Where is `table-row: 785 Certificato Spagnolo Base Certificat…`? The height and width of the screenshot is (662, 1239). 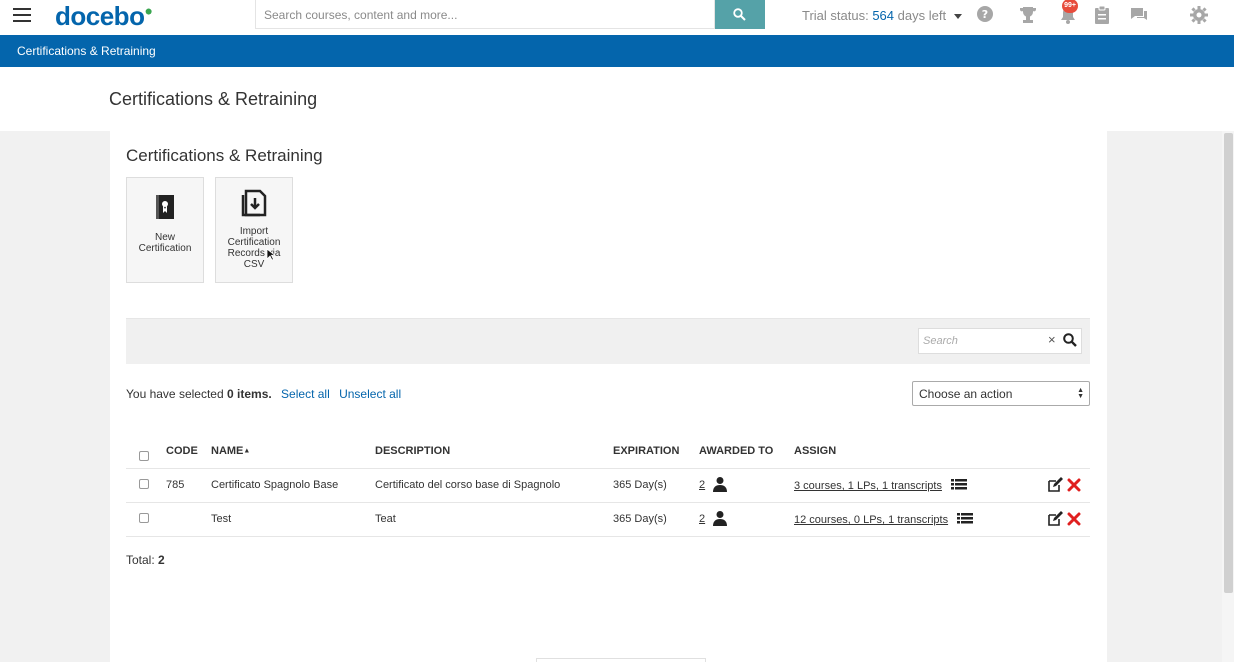
table-row: 785 Certificato Spagnolo Base Certificat… is located at coordinates (608, 485).